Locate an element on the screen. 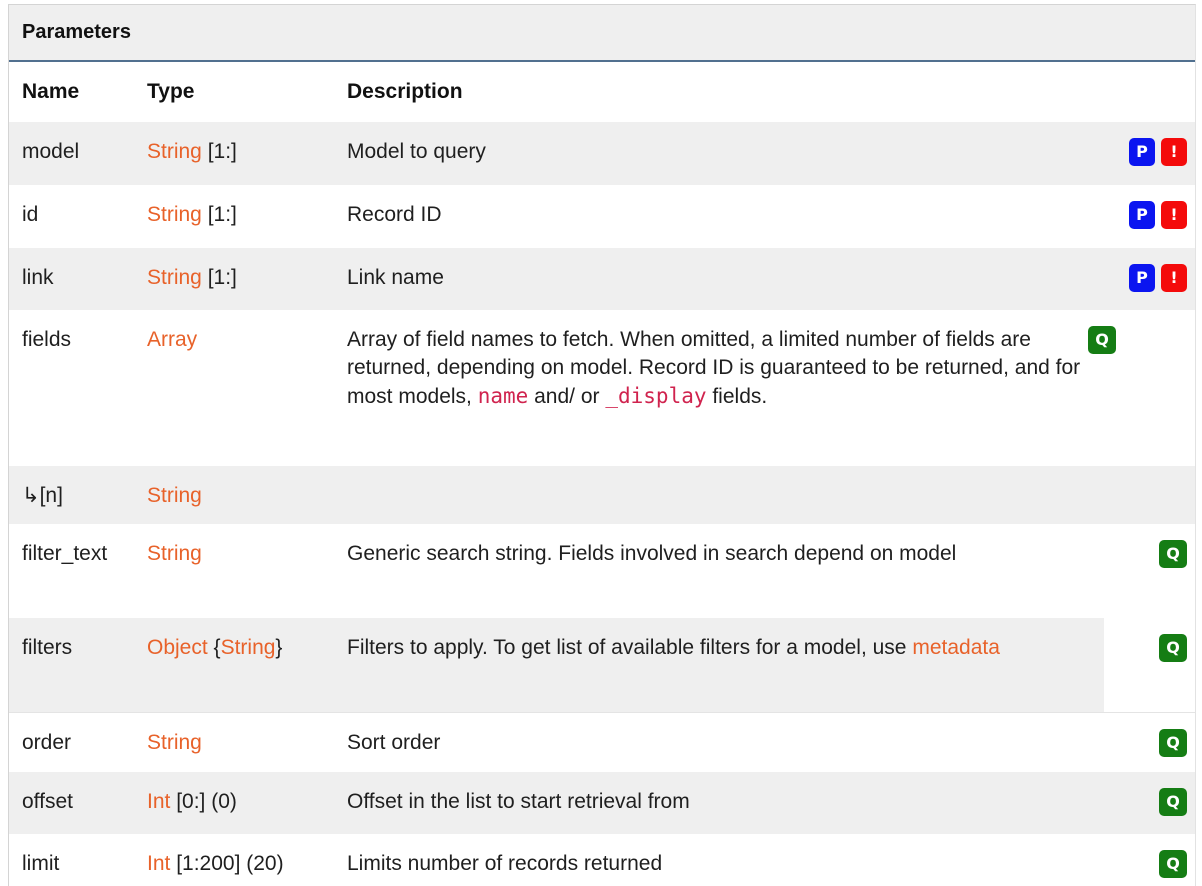 The height and width of the screenshot is (886, 1202). column-header-type: Type is located at coordinates (171, 91).